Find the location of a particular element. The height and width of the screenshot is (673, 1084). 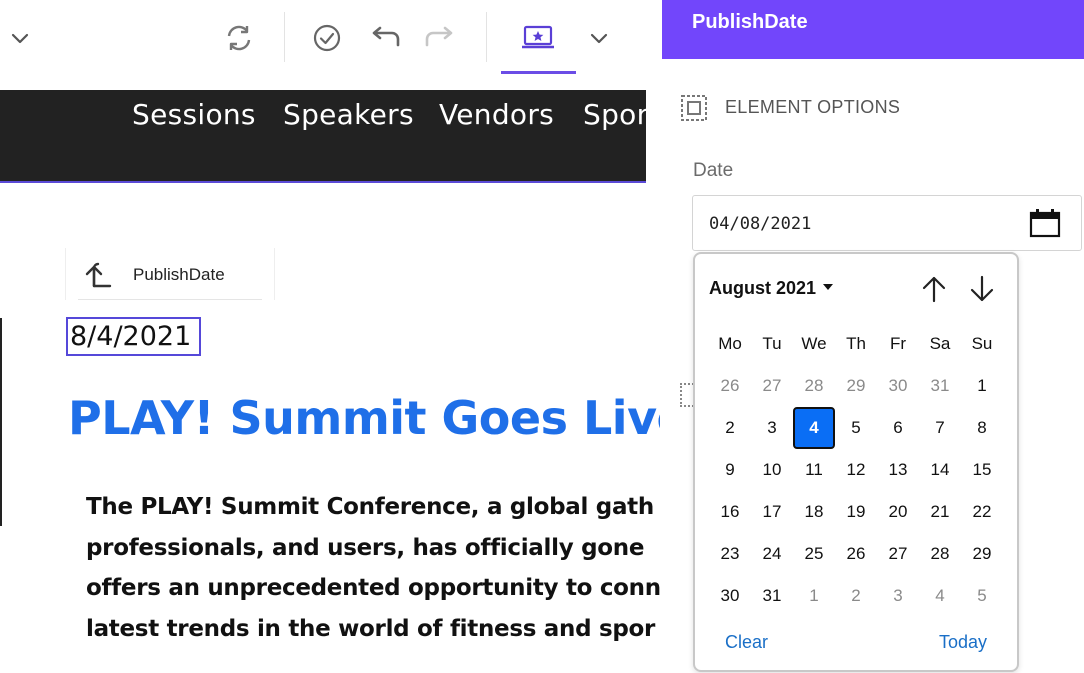

field-chip: PublishDate is located at coordinates (170, 274).